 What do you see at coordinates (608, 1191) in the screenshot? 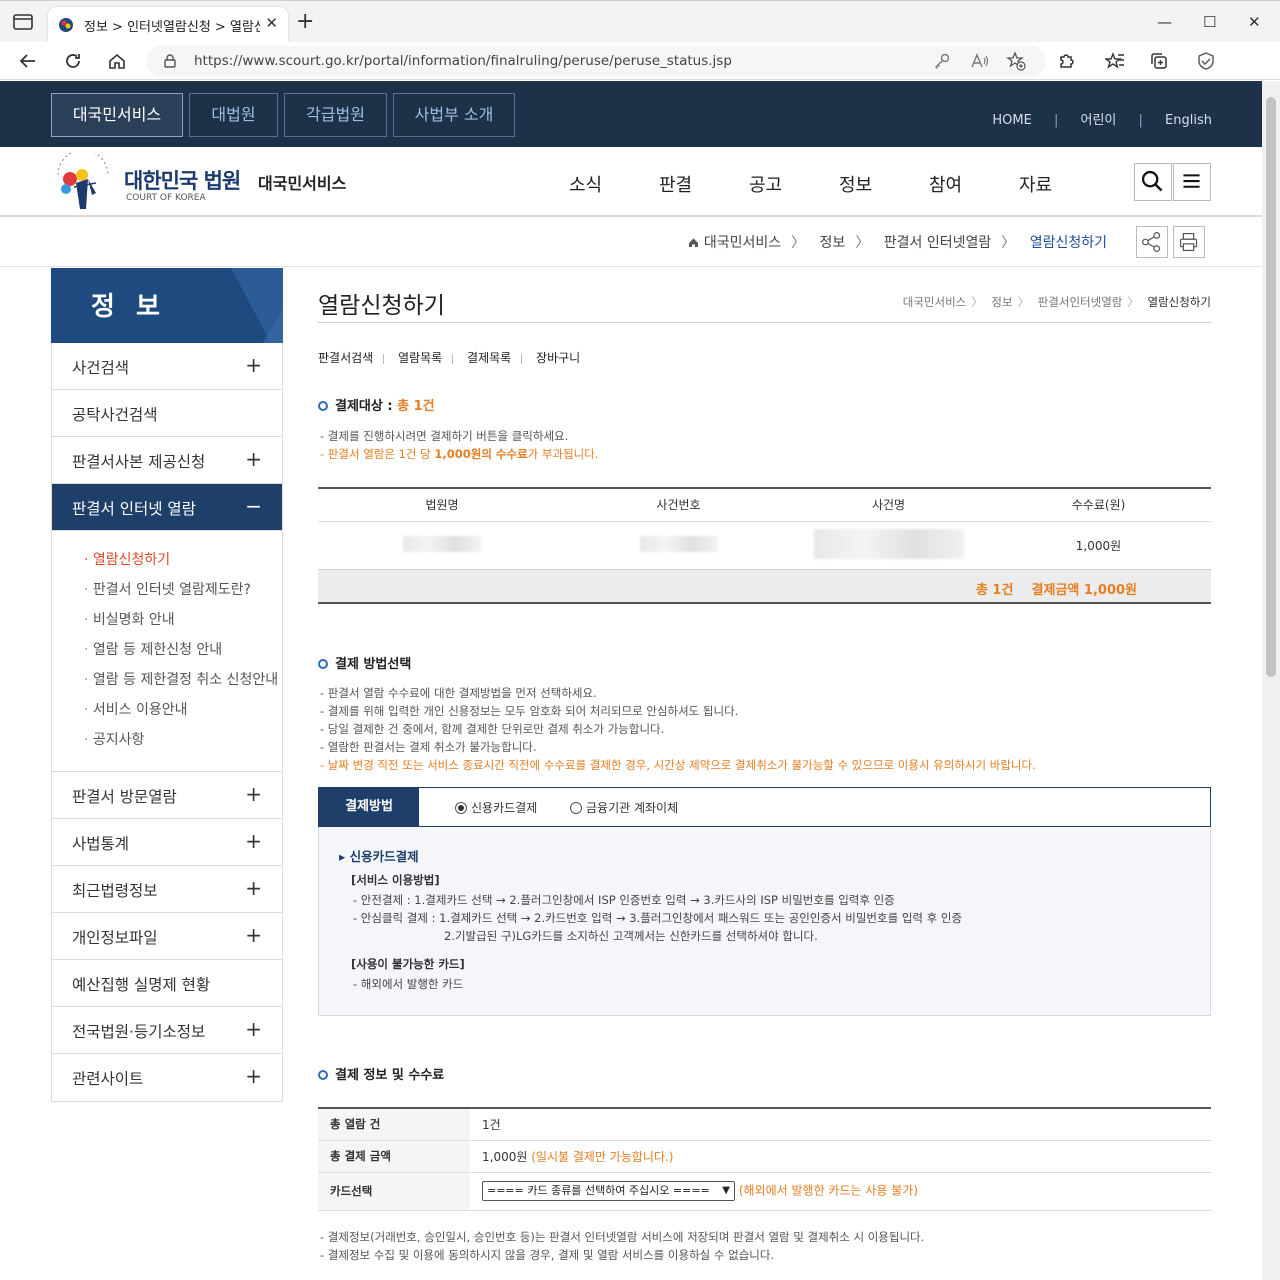
I see `card-type-select: ==== 카드 종류를 선택하여 주십시오 ==== ▼` at bounding box center [608, 1191].